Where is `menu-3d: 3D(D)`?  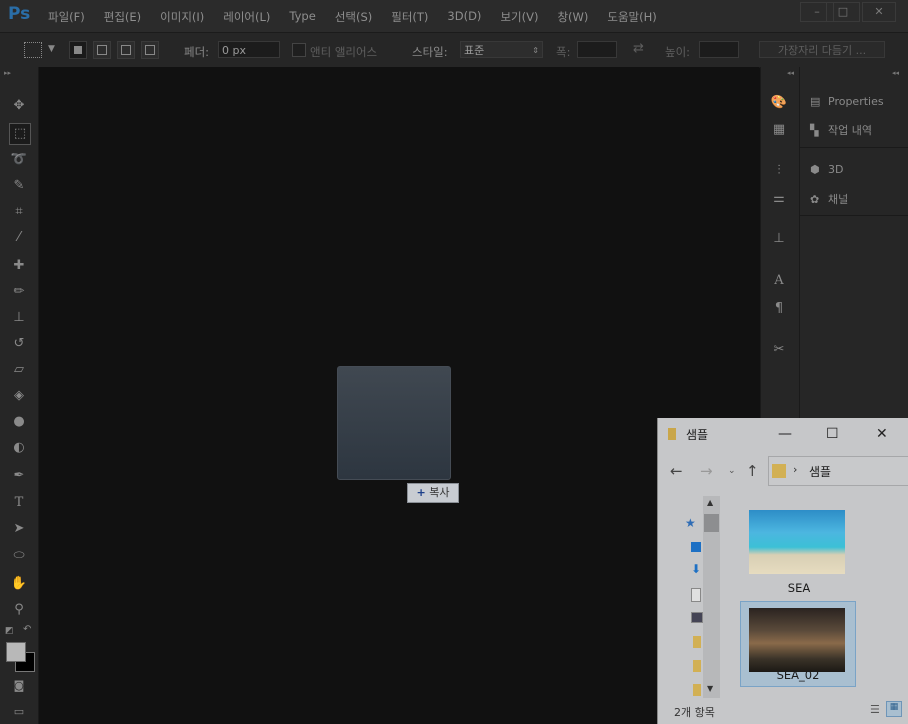 menu-3d: 3D(D) is located at coordinates (464, 17).